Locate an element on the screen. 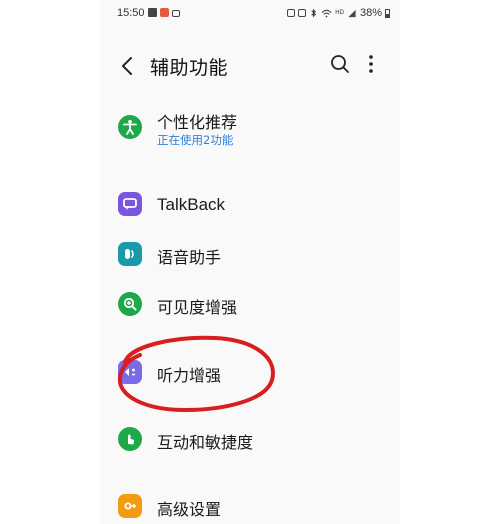 This screenshot has width=500, height=524. voice-assistant-icon is located at coordinates (130, 254).